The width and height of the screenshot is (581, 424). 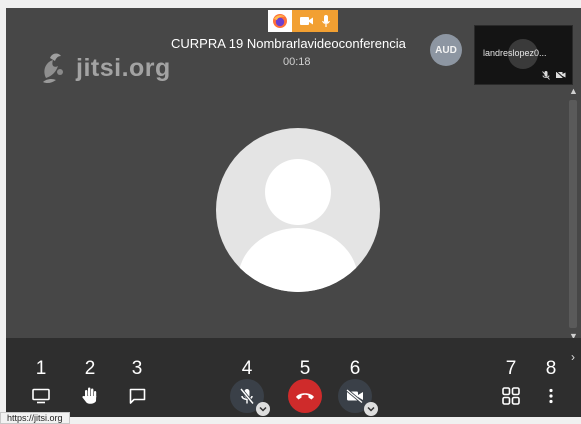 I want to click on firefox-icon, so click(x=280, y=21).